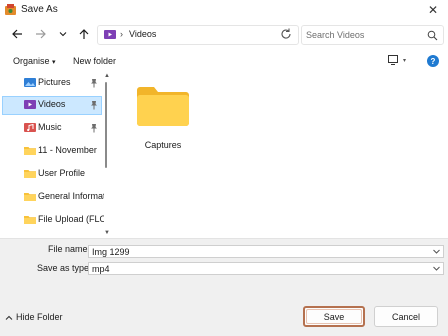  What do you see at coordinates (111, 252) in the screenshot?
I see `file-name-value: Img 1299` at bounding box center [111, 252].